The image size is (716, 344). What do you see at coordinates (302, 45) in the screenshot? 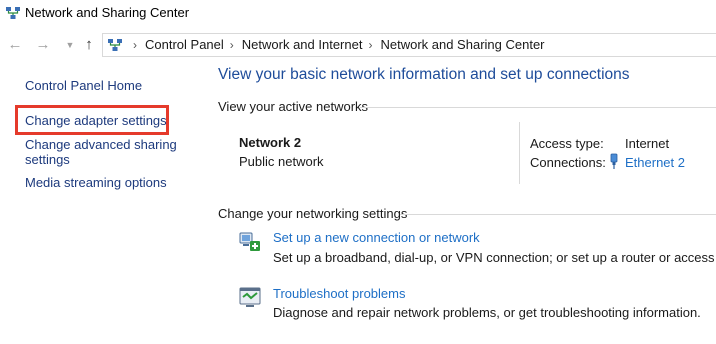
I see `breadcrumb-network-and-internet: Network and Internet` at bounding box center [302, 45].